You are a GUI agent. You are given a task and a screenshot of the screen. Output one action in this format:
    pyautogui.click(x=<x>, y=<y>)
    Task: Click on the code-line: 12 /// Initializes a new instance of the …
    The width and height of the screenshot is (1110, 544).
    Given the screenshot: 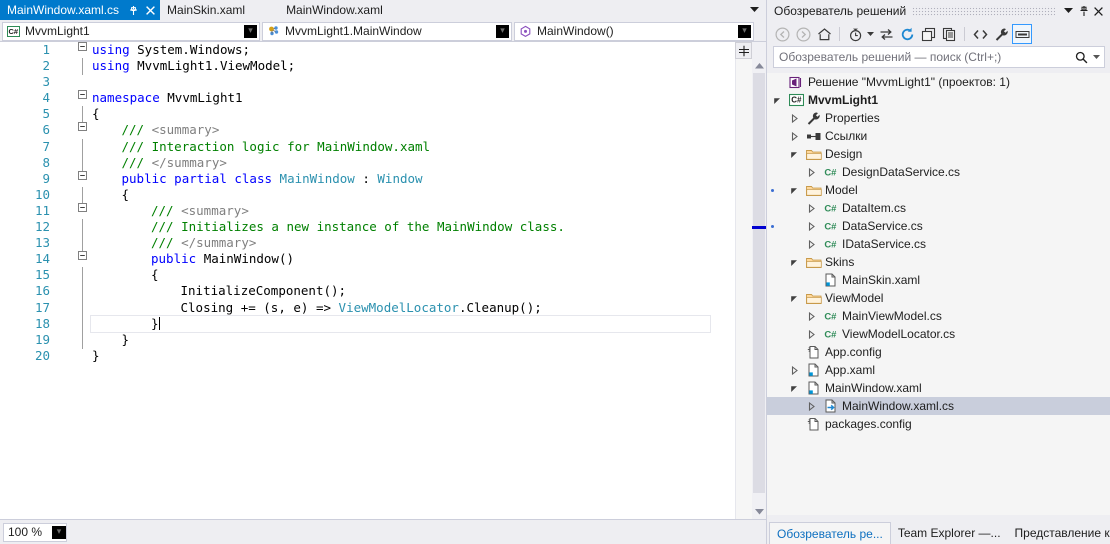 What is the action you would take?
    pyautogui.click(x=367, y=228)
    